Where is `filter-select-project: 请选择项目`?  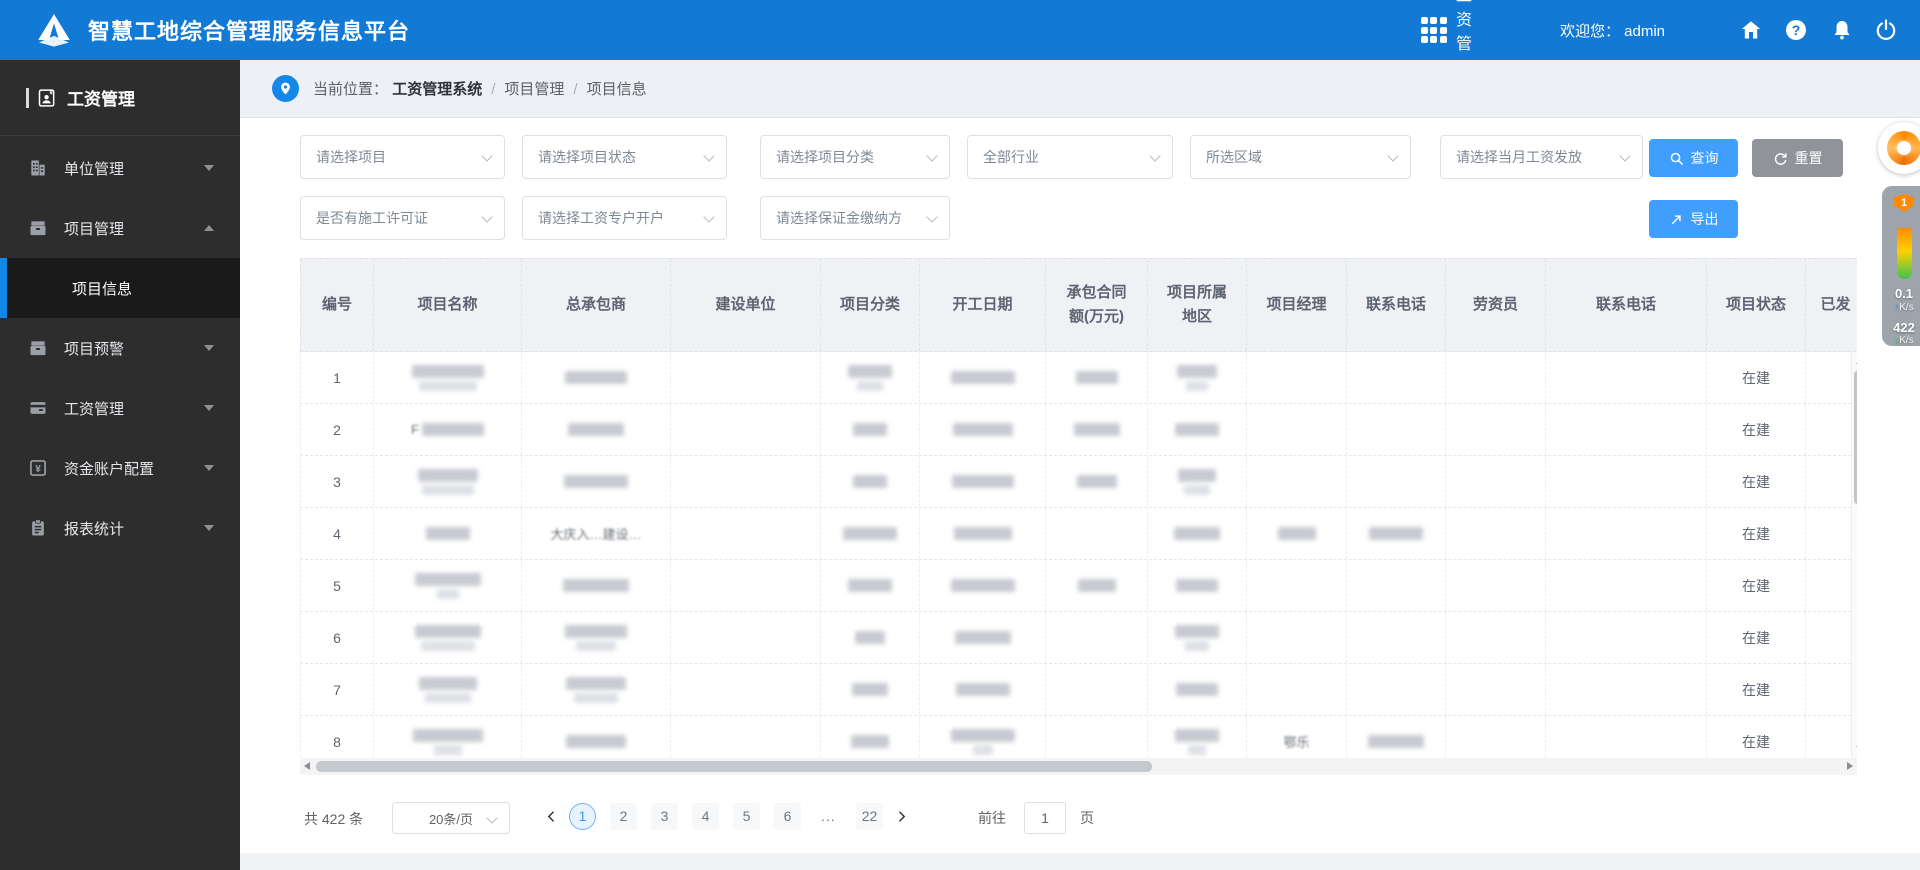 filter-select-project: 请选择项目 is located at coordinates (402, 157).